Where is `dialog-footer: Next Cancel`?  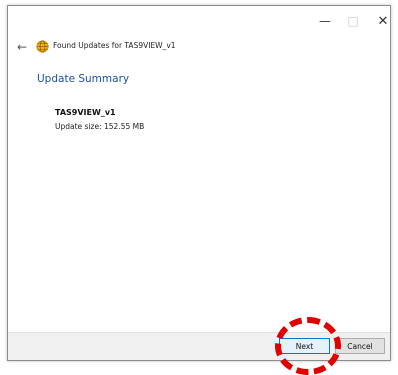 dialog-footer: Next Cancel is located at coordinates (199, 346).